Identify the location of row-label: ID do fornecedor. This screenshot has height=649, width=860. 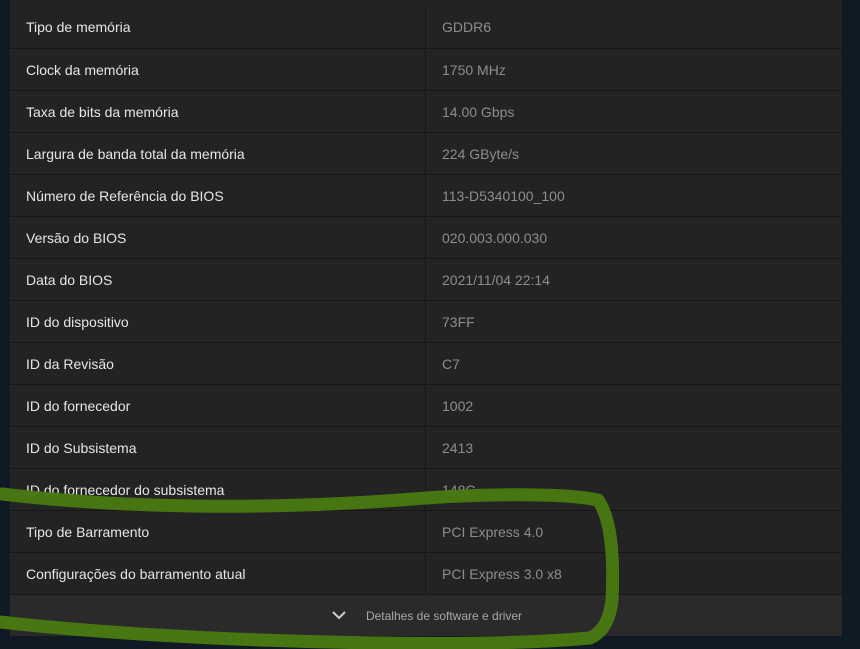
(218, 405).